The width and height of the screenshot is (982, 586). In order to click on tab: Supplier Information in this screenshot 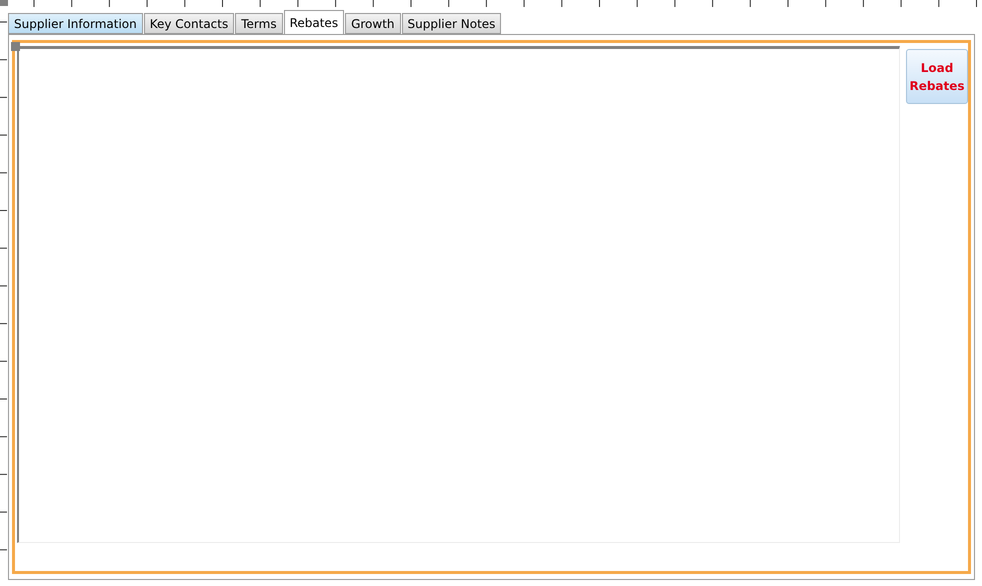, I will do `click(75, 23)`.